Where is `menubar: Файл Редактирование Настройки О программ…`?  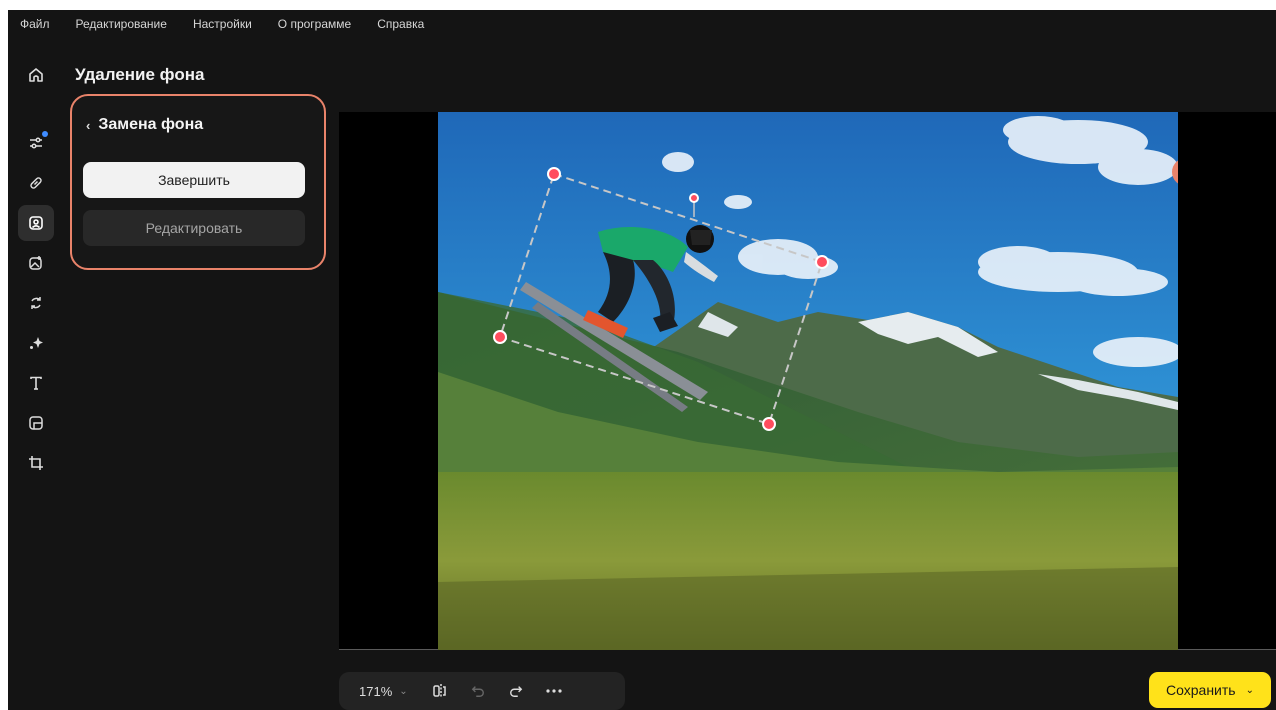
menubar: Файл Редактирование Настройки О программ… is located at coordinates (642, 24).